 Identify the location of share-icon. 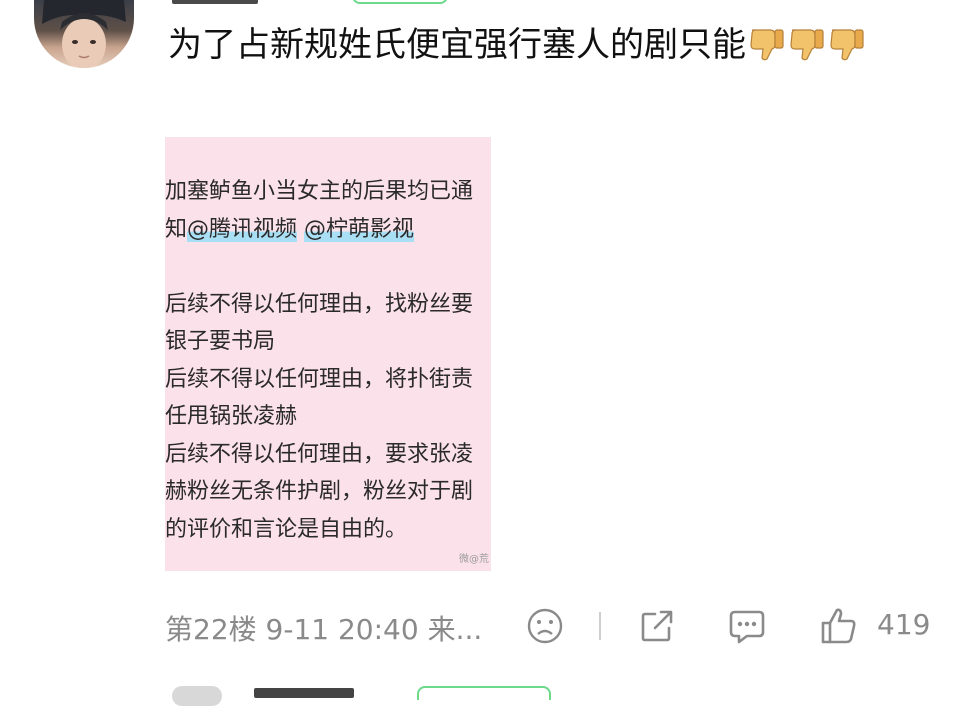
(657, 626).